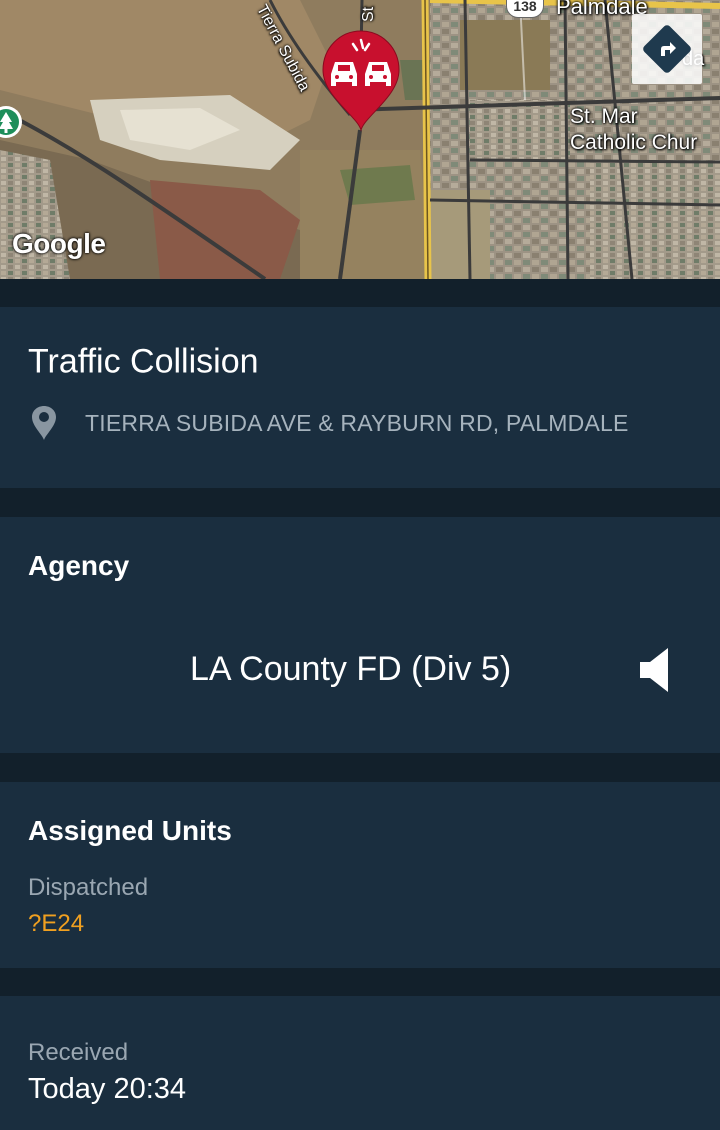 Image resolution: width=720 pixels, height=1130 pixels. Describe the element at coordinates (525, 9) in the screenshot. I see `route-shield: 138` at that location.